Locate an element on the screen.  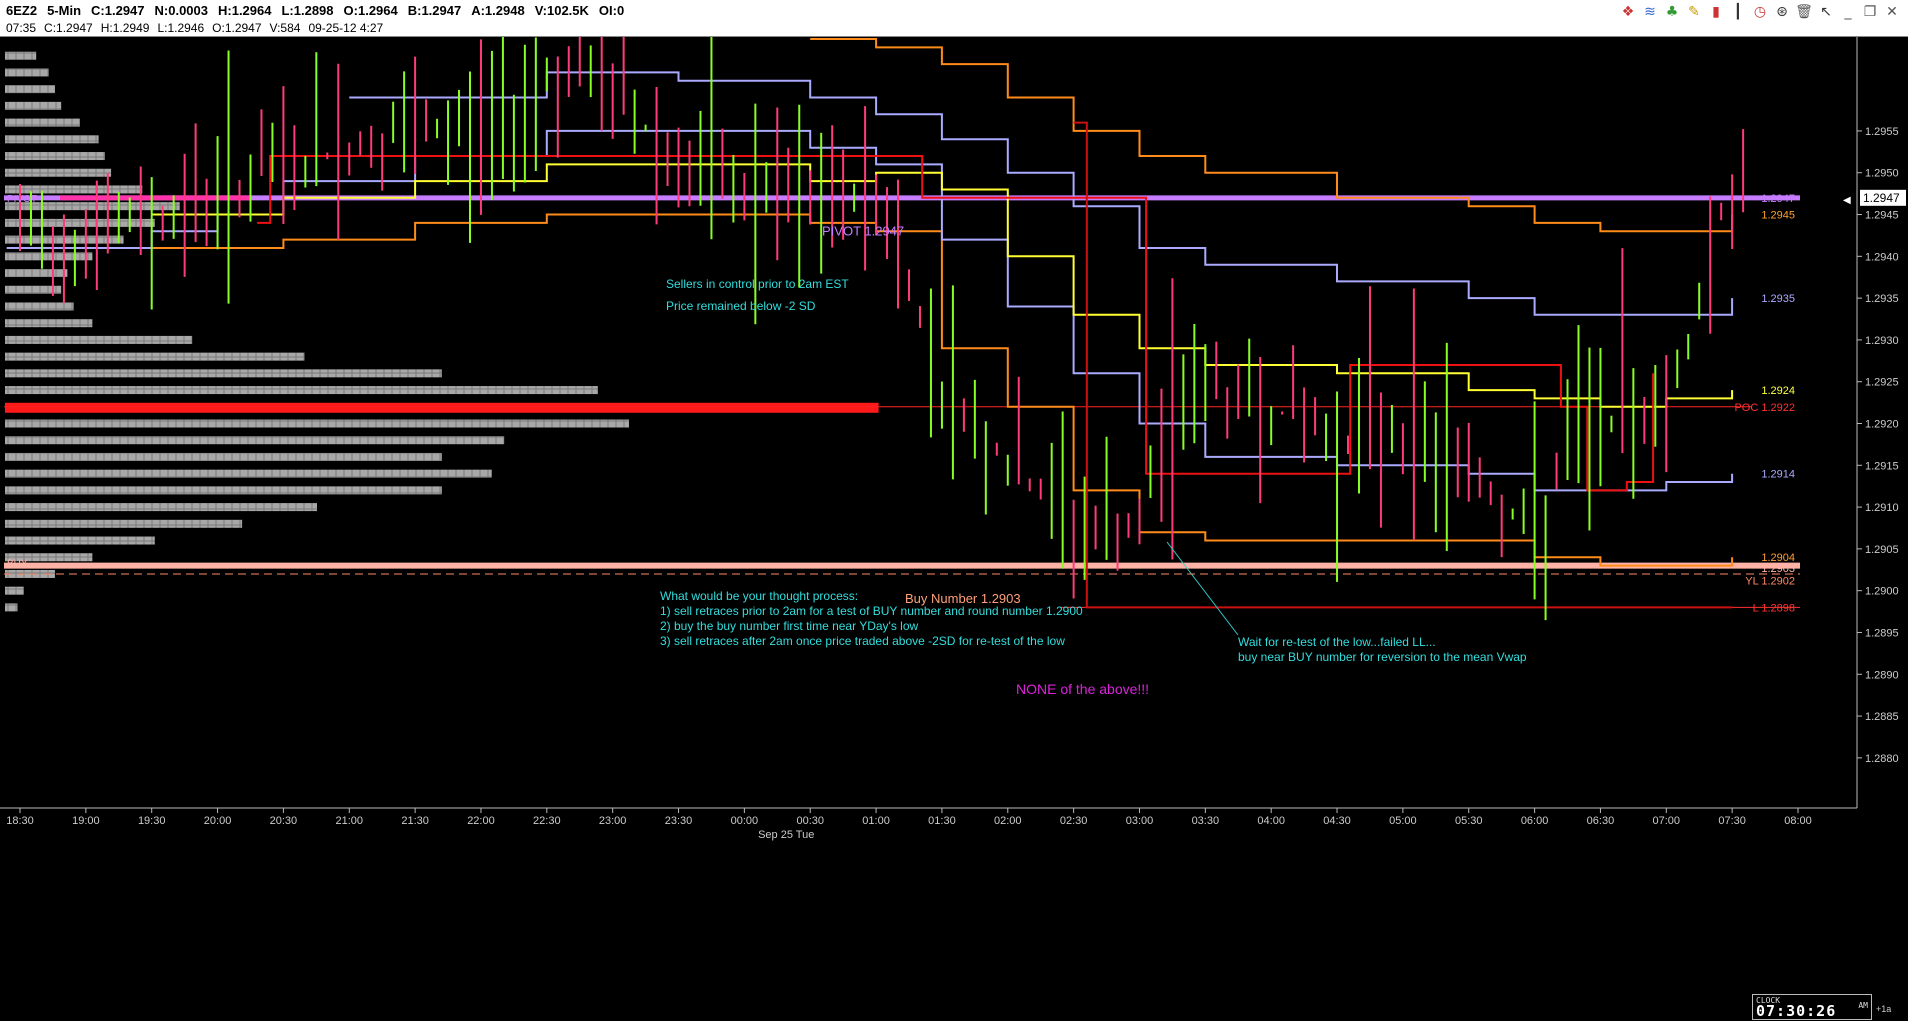
annotation-text: Sellers in control prior to 2am EST is located at coordinates (757, 284).